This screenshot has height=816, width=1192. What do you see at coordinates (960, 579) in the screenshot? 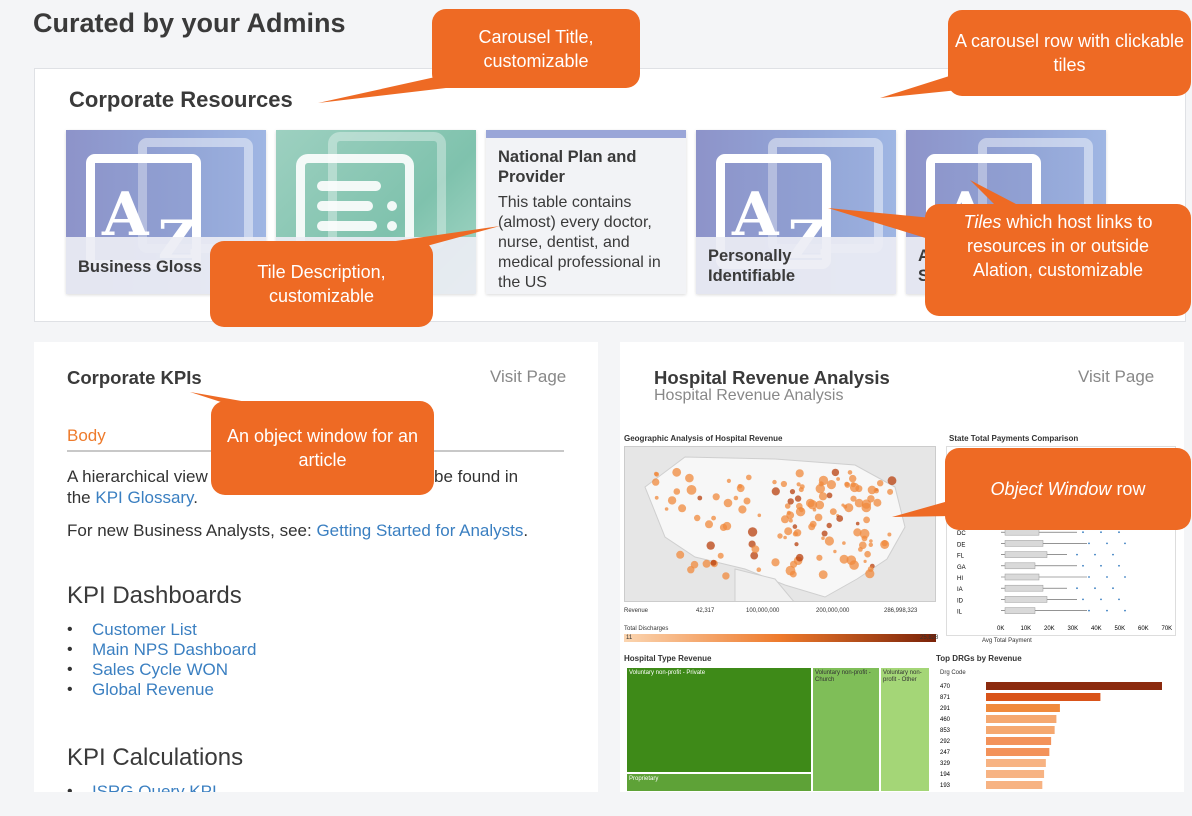
I see `state-code: HI` at bounding box center [960, 579].